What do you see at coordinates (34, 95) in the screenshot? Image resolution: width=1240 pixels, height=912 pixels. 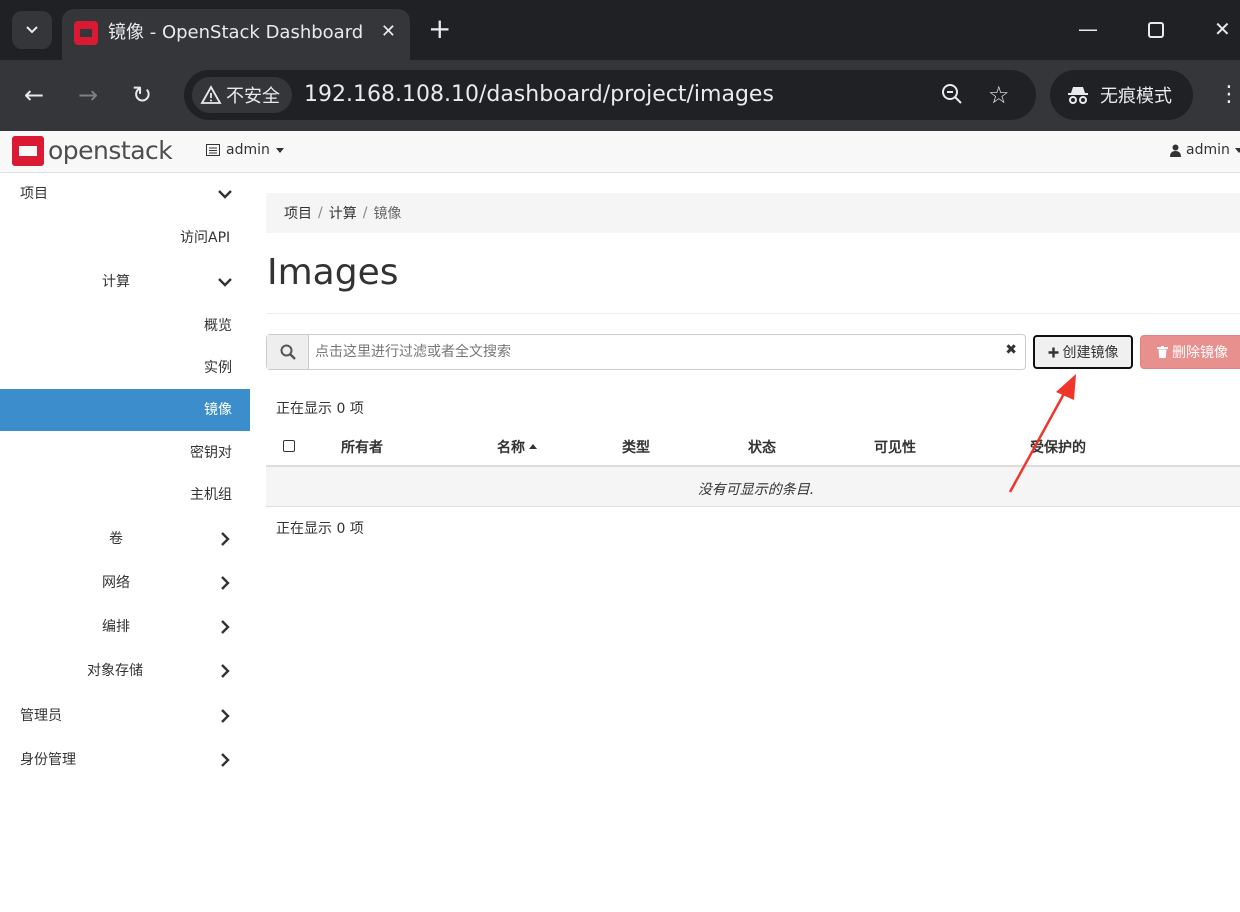 I see `back-arrow-icon: ←` at bounding box center [34, 95].